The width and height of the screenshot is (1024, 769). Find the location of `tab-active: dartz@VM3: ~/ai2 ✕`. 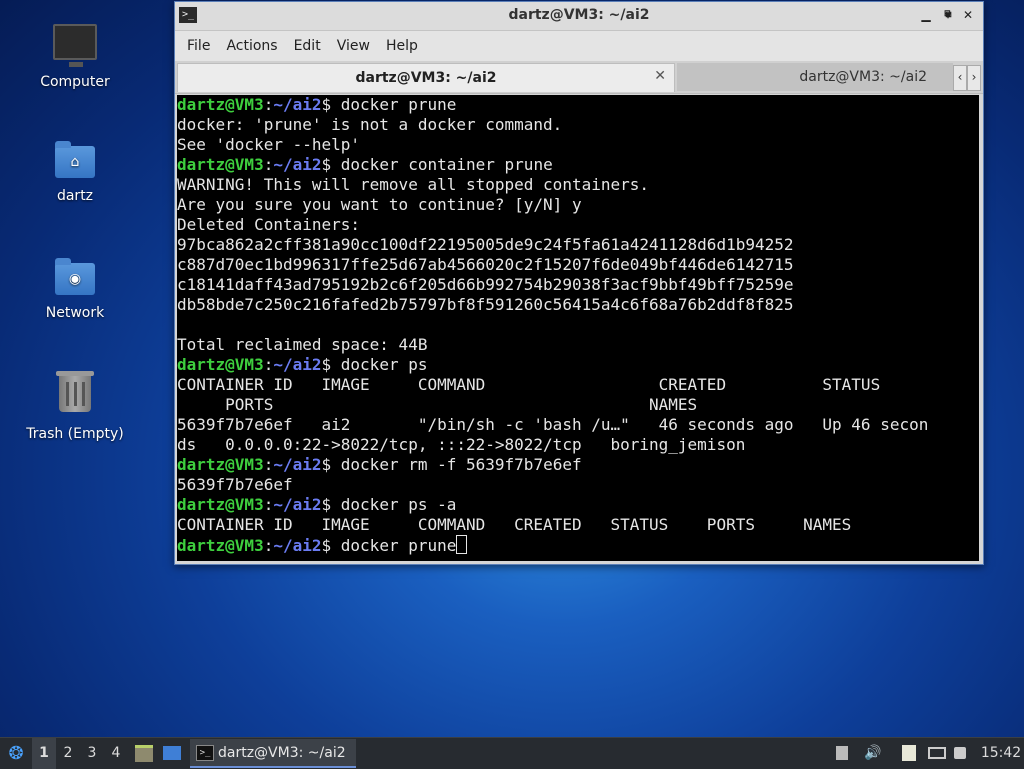

tab-active: dartz@VM3: ~/ai2 ✕ is located at coordinates (426, 77).